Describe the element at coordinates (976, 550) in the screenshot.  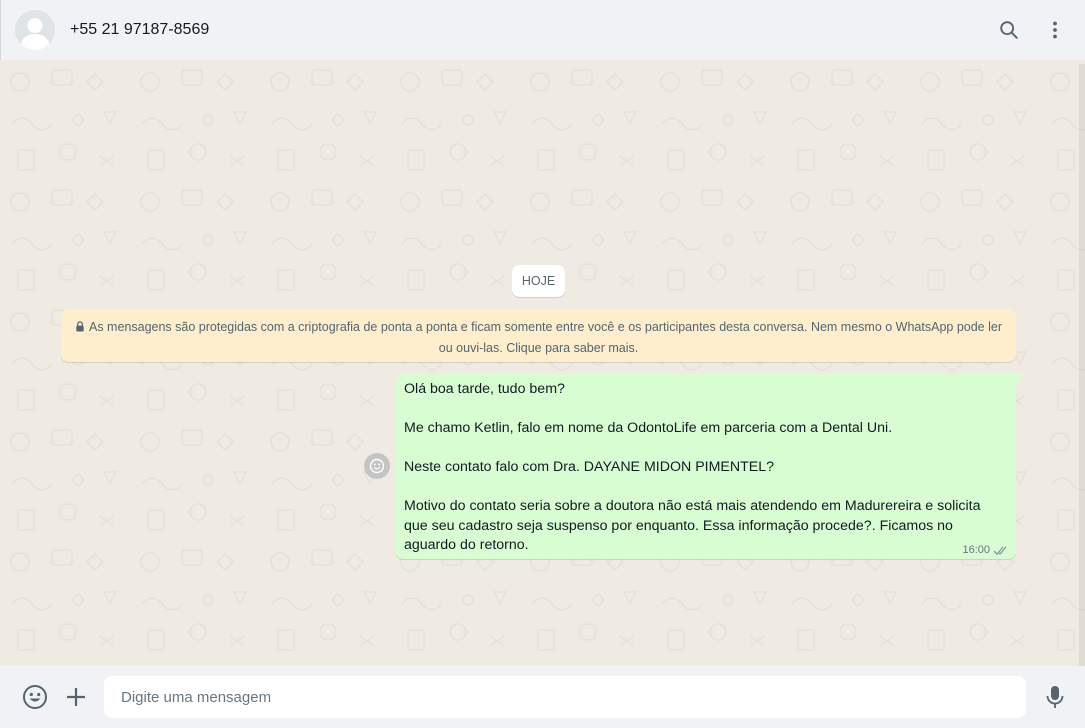
I see `message-time: 16:00` at that location.